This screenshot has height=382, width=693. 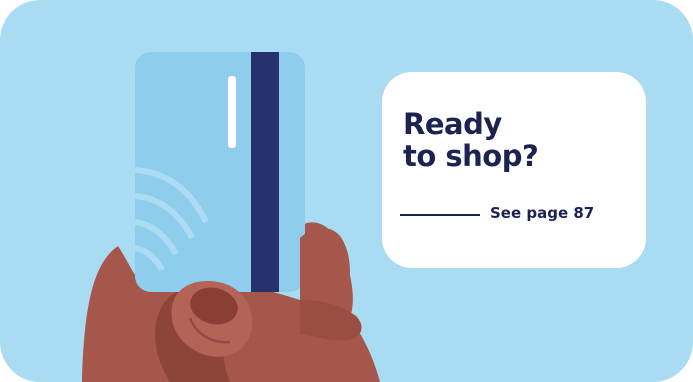 What do you see at coordinates (542, 213) in the screenshot?
I see `see-page-link: See page 87` at bounding box center [542, 213].